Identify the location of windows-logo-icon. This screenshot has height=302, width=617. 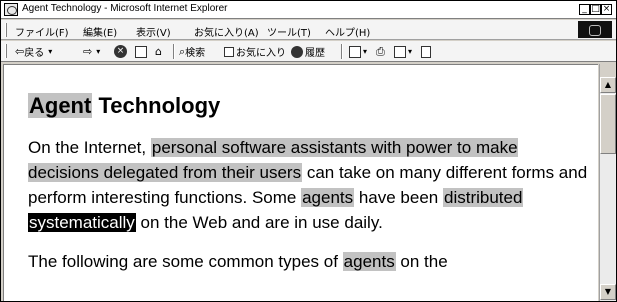
(595, 29).